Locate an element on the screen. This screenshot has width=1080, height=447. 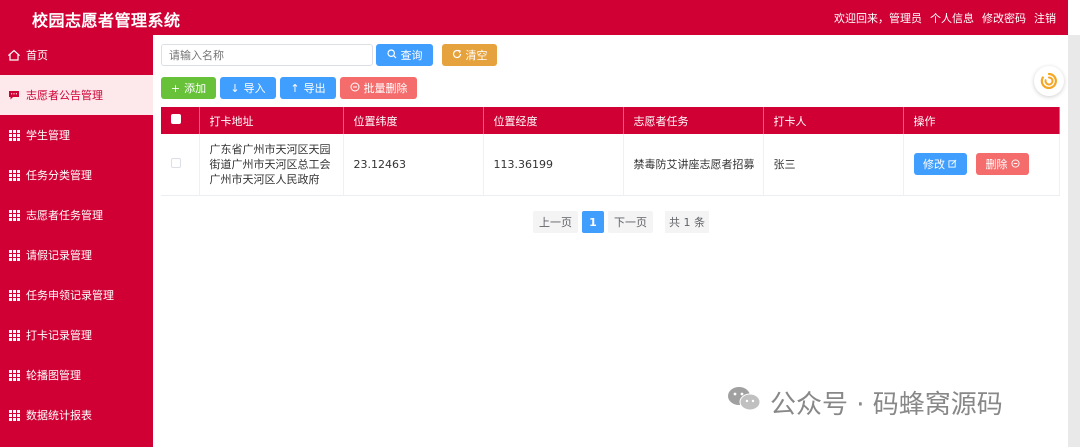
clear-button: 清空 is located at coordinates (469, 55).